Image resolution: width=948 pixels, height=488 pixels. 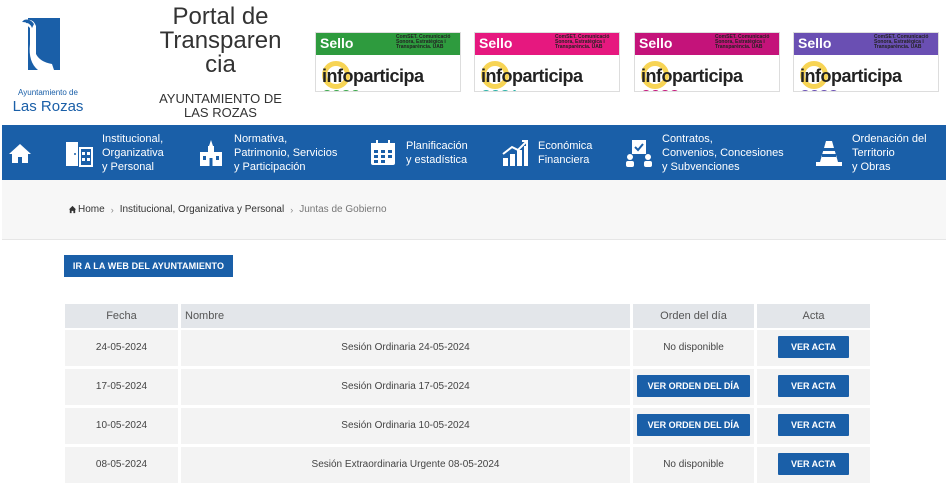 I want to click on cell-nombre: Sesión Ordinaria 24-05-2024, so click(x=405, y=348).